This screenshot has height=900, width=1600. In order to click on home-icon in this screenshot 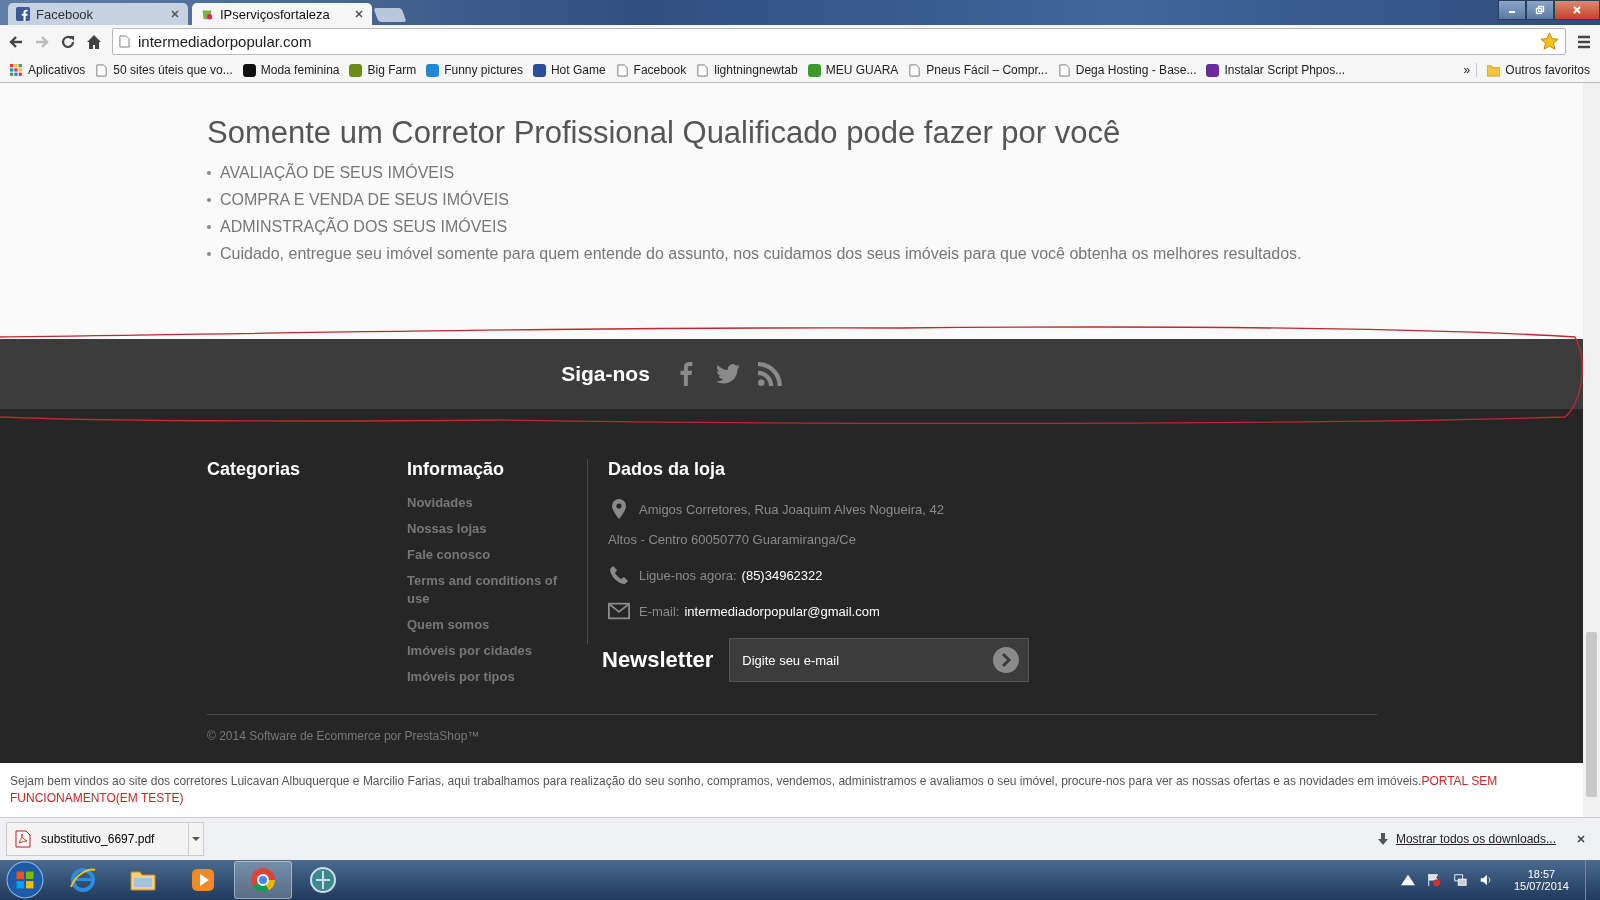, I will do `click(94, 41)`.